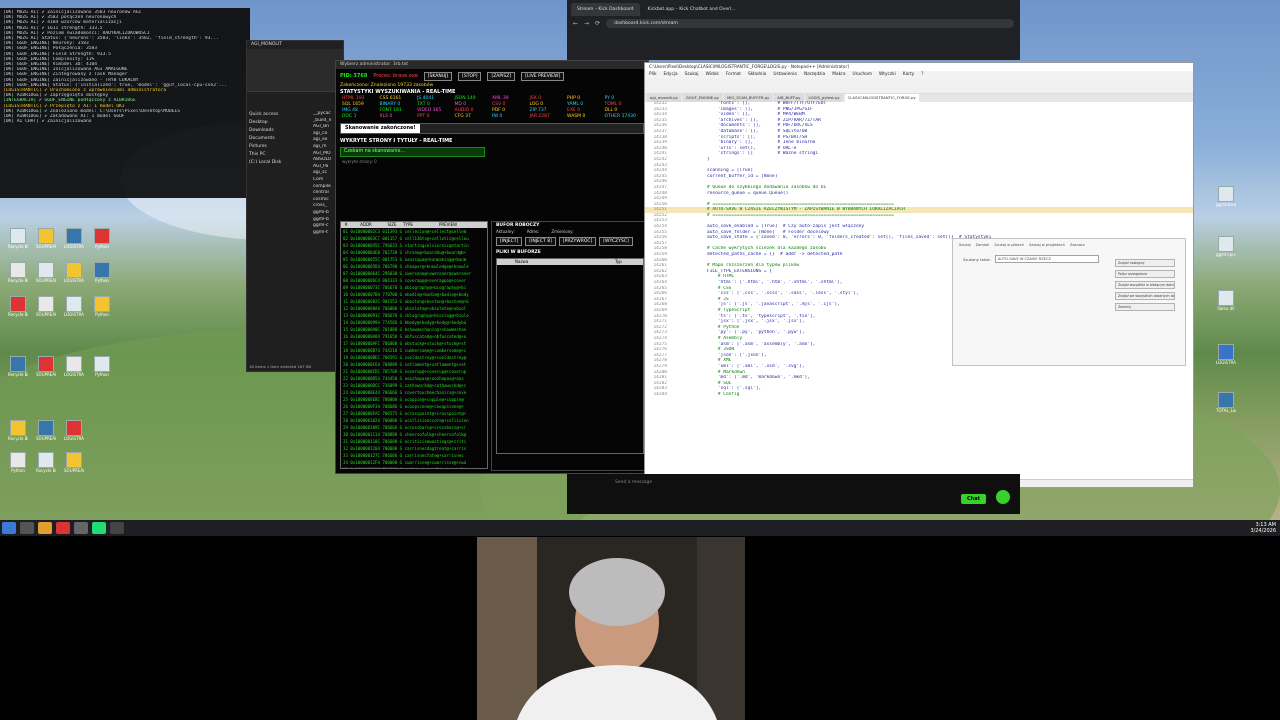 The width and height of the screenshot is (1280, 720). Describe the element at coordinates (616, 241) in the screenshot. I see `clear-button: [WYCZYŚĆ]` at that location.